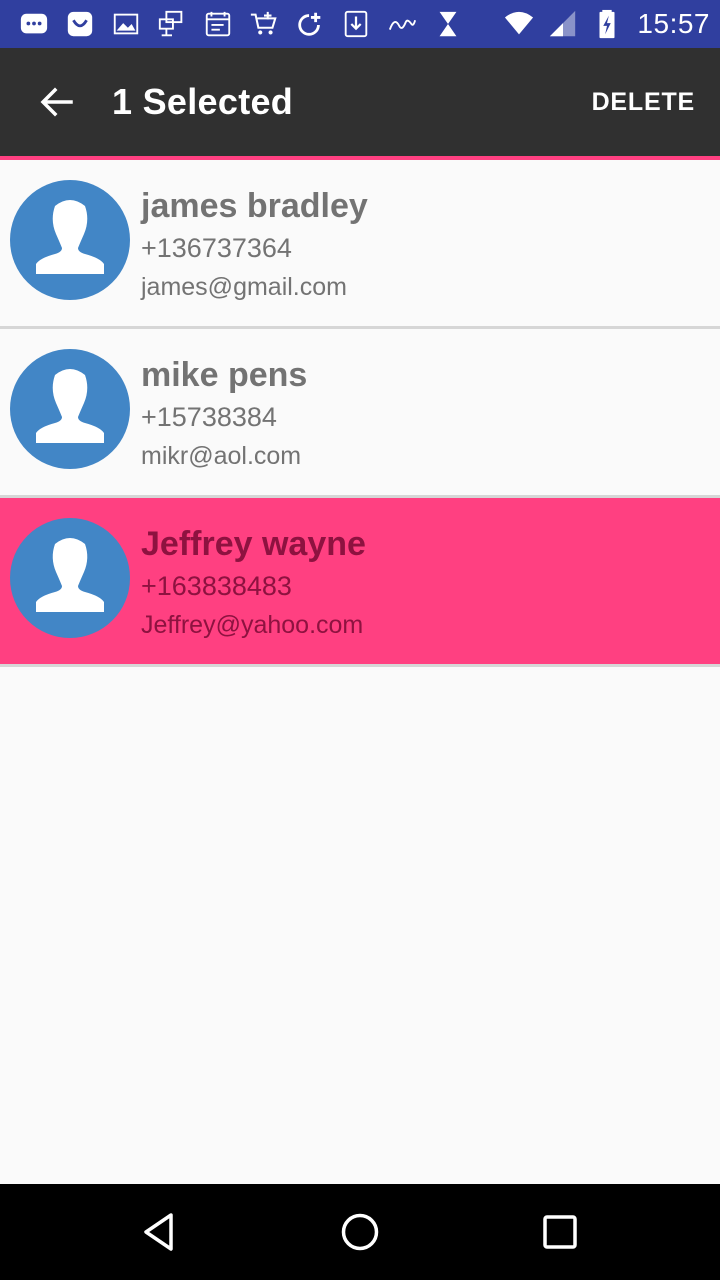 The height and width of the screenshot is (1280, 720). I want to click on contact-row-mike-pens: mike pens +15738384 mikr@aol.com, so click(360, 413).